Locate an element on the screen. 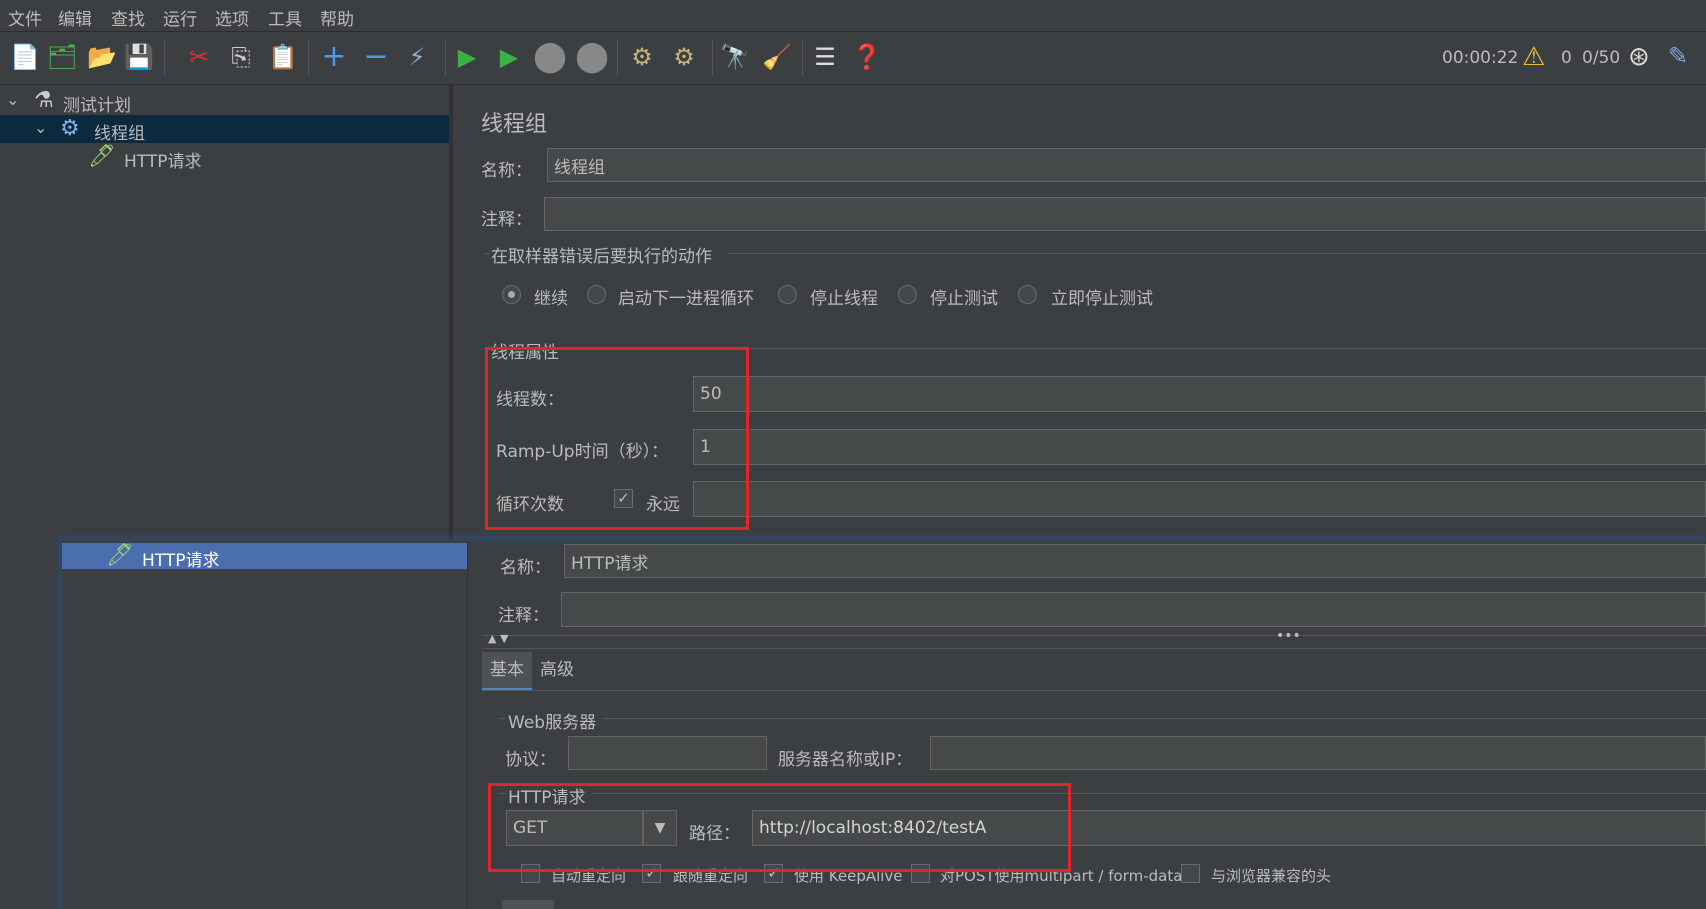 This screenshot has height=909, width=1706. save-icon: 💾 is located at coordinates (139, 57).